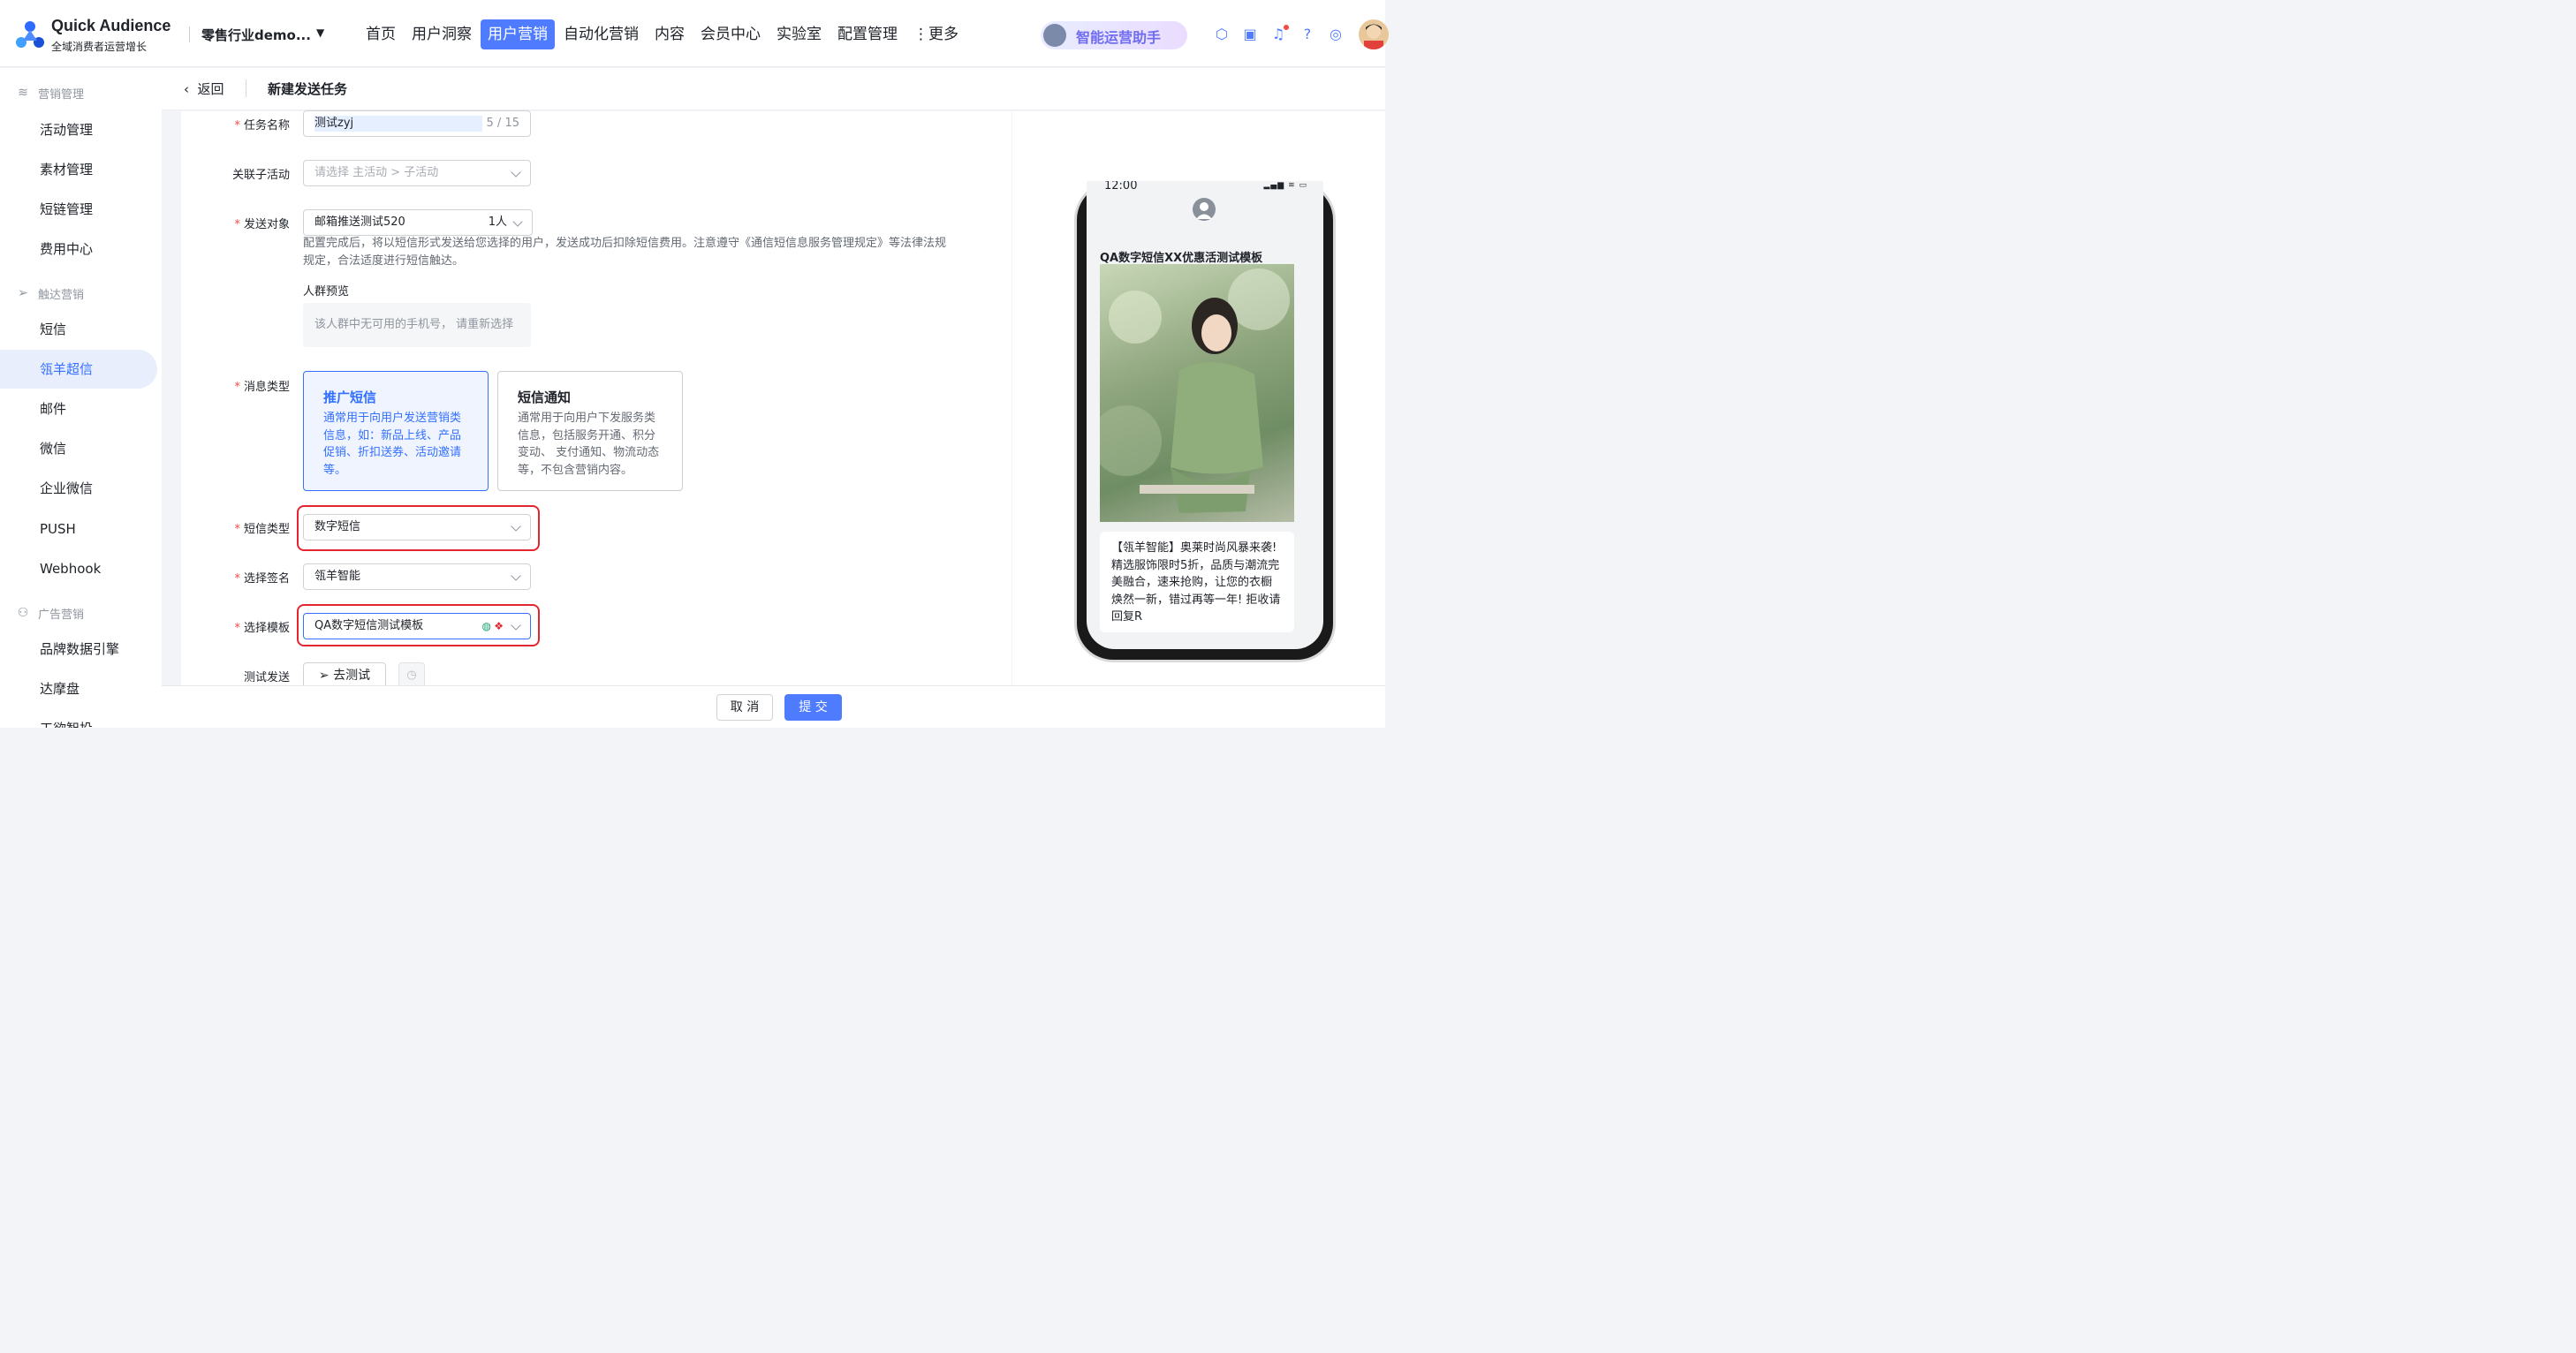 The width and height of the screenshot is (2576, 1353). I want to click on layers-icon: ≋, so click(23, 93).